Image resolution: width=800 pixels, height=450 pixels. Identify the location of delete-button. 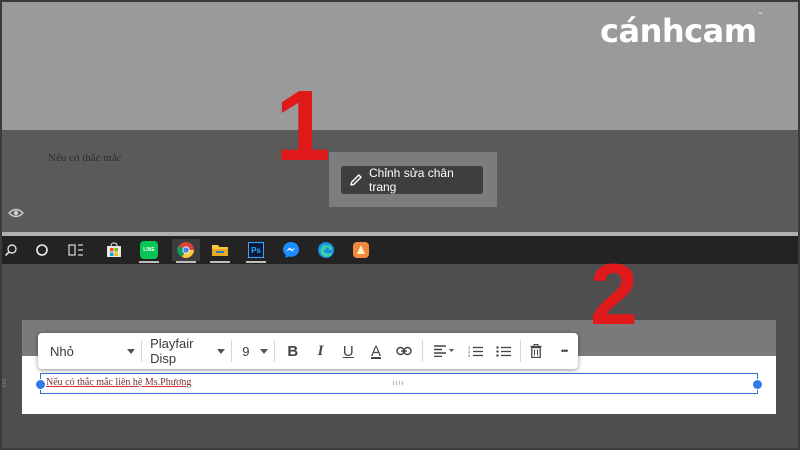
(537, 351).